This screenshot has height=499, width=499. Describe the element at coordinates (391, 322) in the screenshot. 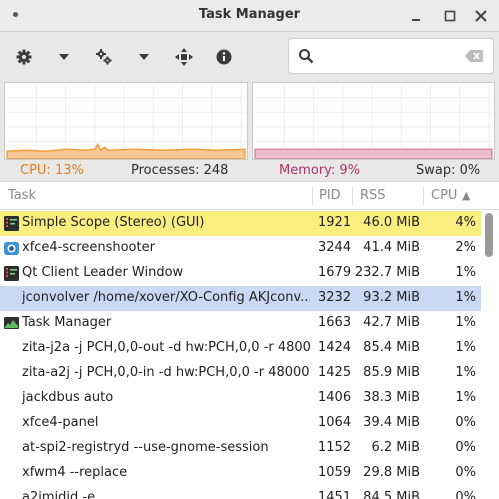

I see `process-rss: 42.7 MiB` at that location.